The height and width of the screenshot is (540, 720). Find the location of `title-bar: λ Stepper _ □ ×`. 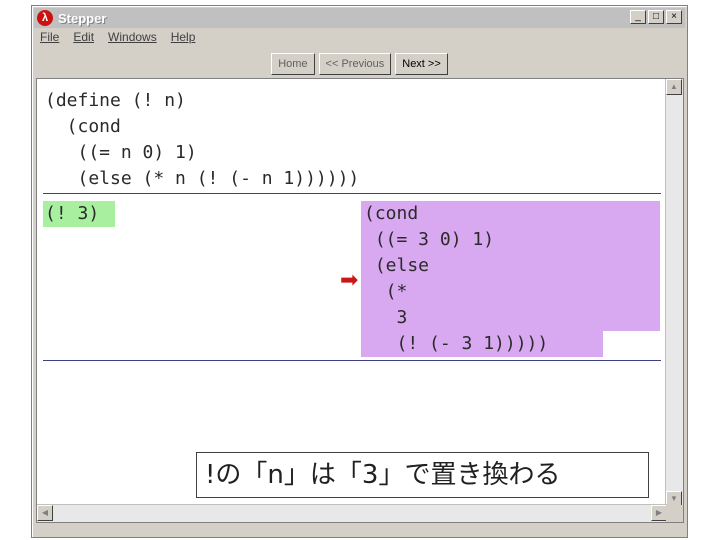

title-bar: λ Stepper _ □ × is located at coordinates (359, 18).